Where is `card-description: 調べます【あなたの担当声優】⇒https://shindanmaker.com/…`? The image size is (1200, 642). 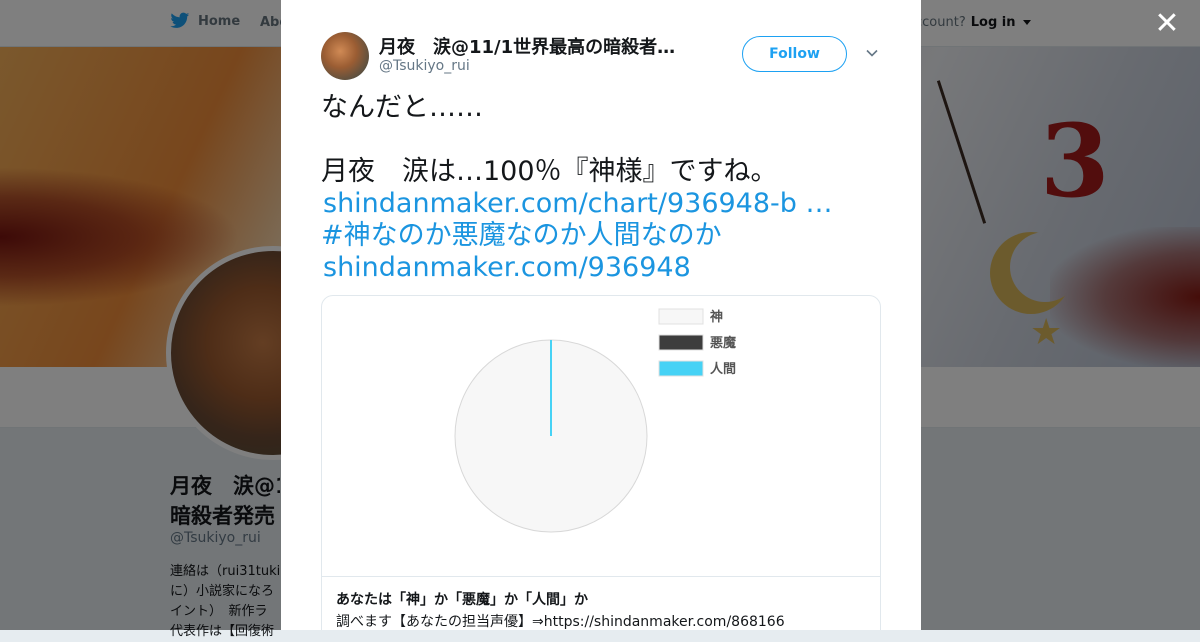 card-description: 調べます【あなたの担当声優】⇒https://shindanmaker.com/… is located at coordinates (560, 622).